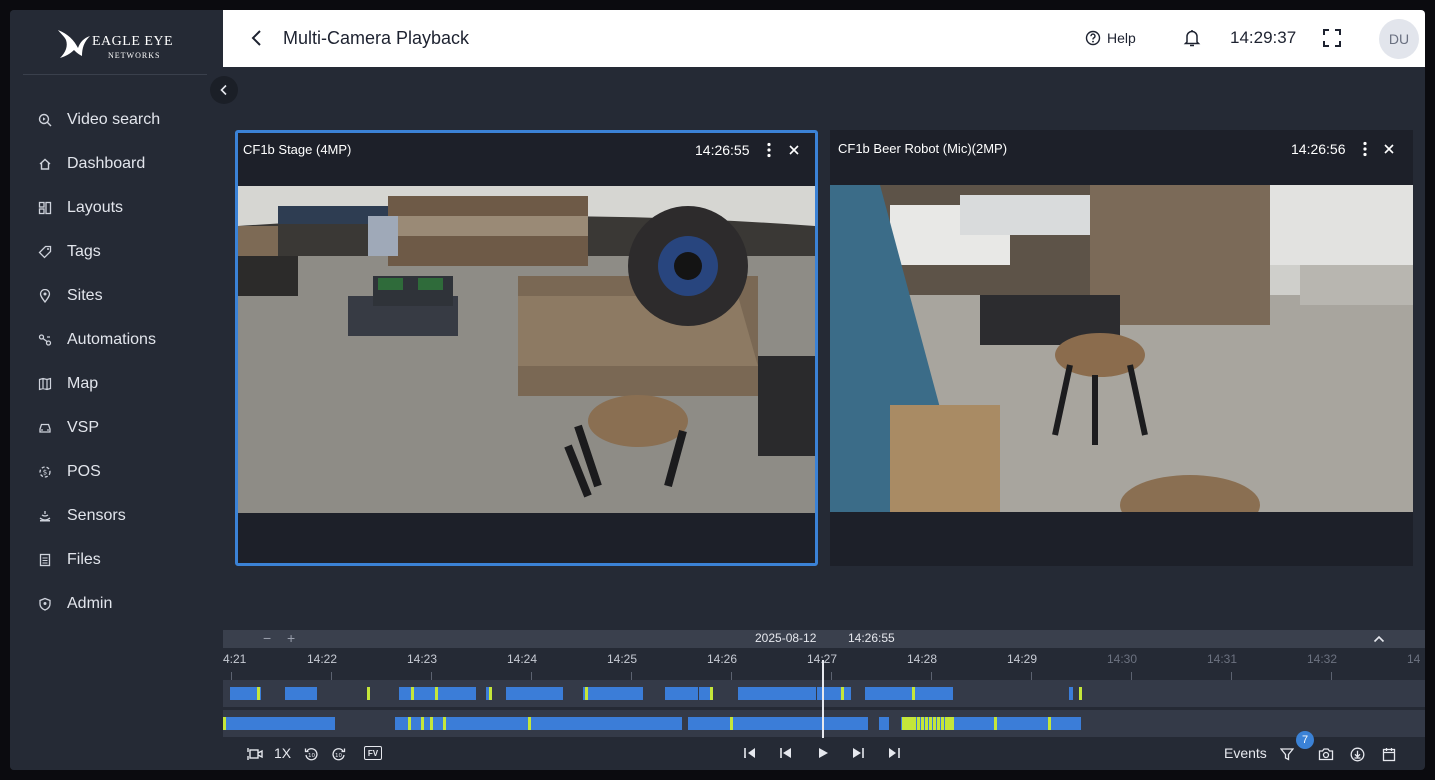 This screenshot has width=1435, height=780. I want to click on skip-to-start-button: s, so click(750, 753).